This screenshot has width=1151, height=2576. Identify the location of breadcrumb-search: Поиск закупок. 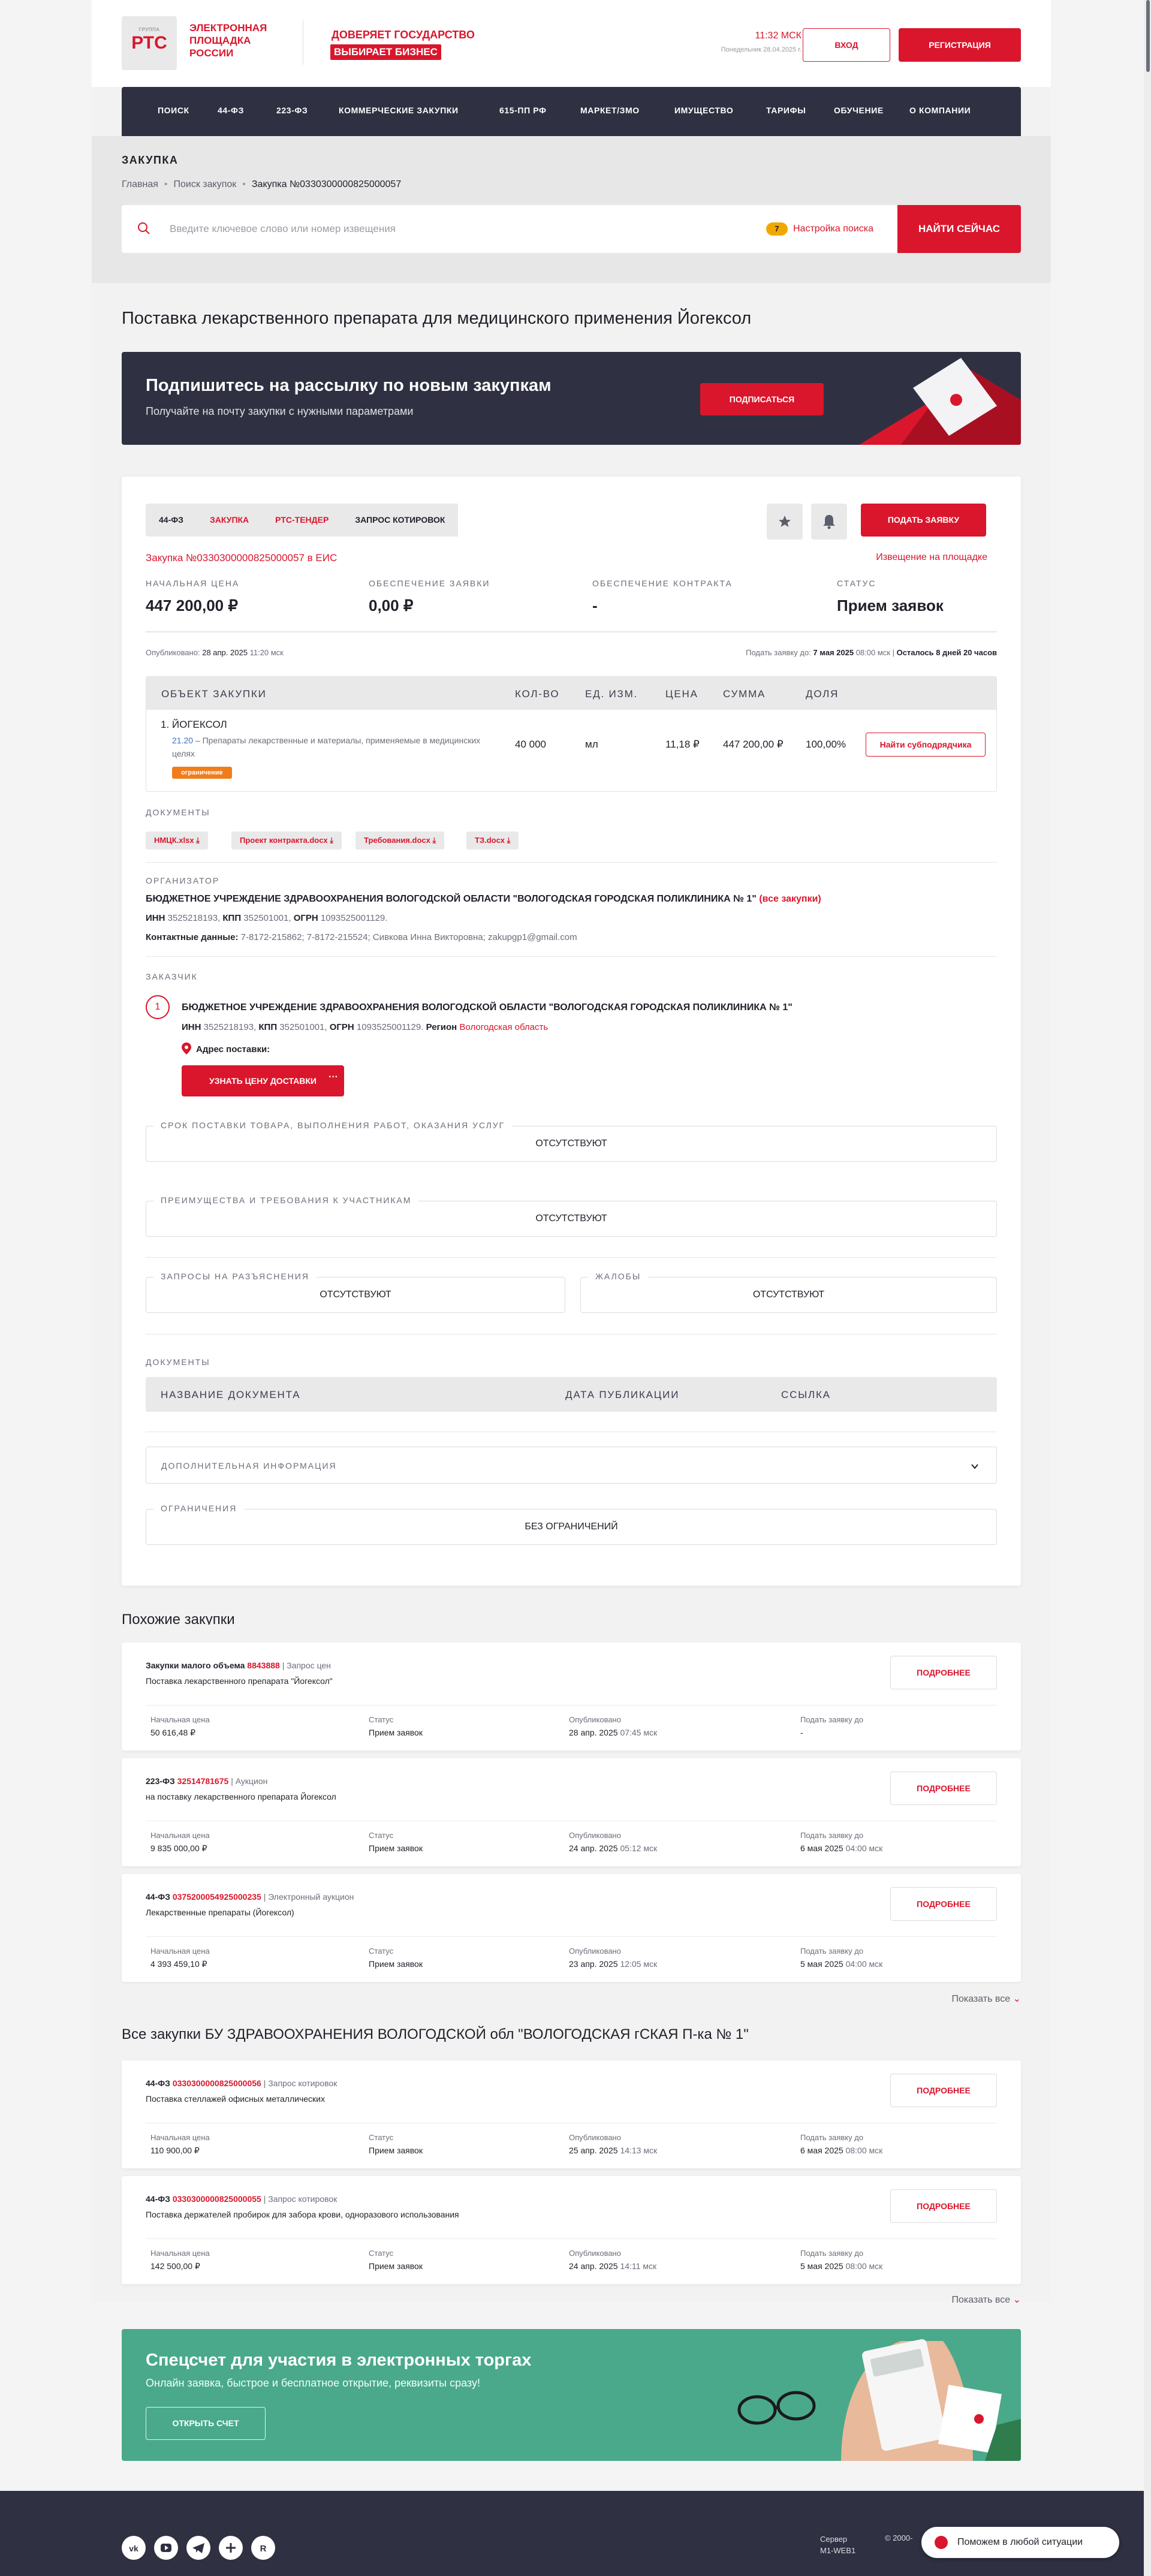
(205, 184).